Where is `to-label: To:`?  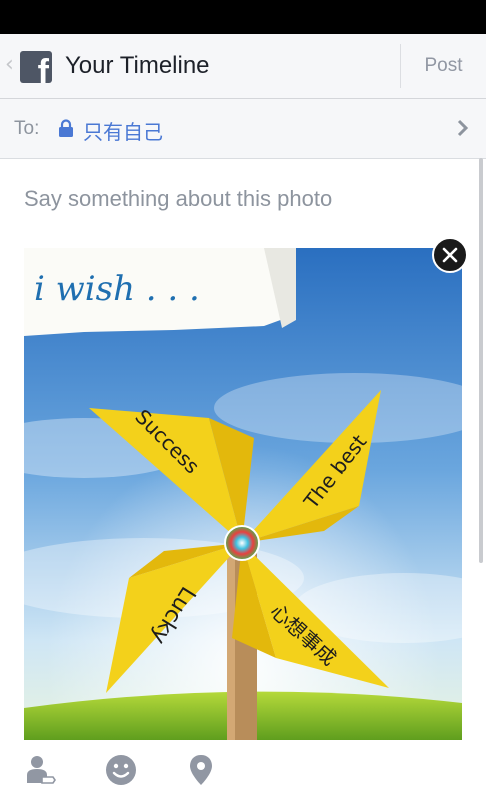
to-label: To: is located at coordinates (27, 128).